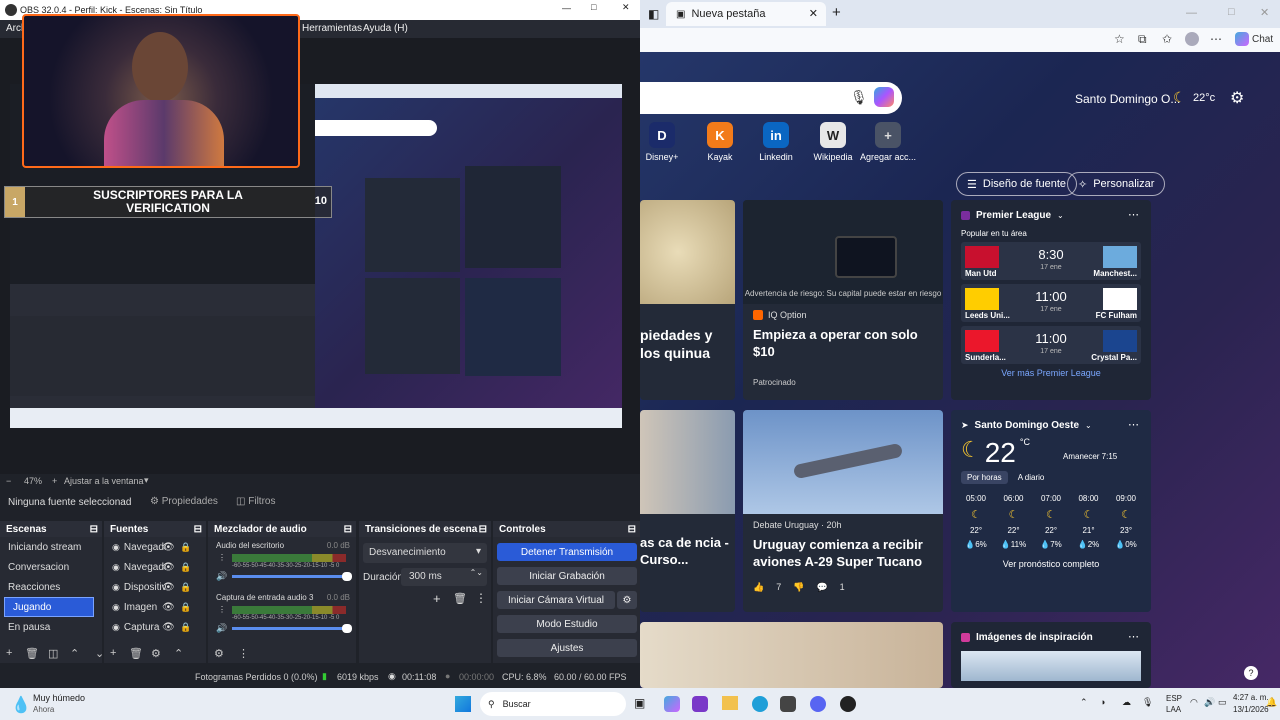 Image resolution: width=1280 pixels, height=720 pixels. What do you see at coordinates (155, 587) in the screenshot?
I see `source-item: ◉Dispositivo👁 🔒` at bounding box center [155, 587].